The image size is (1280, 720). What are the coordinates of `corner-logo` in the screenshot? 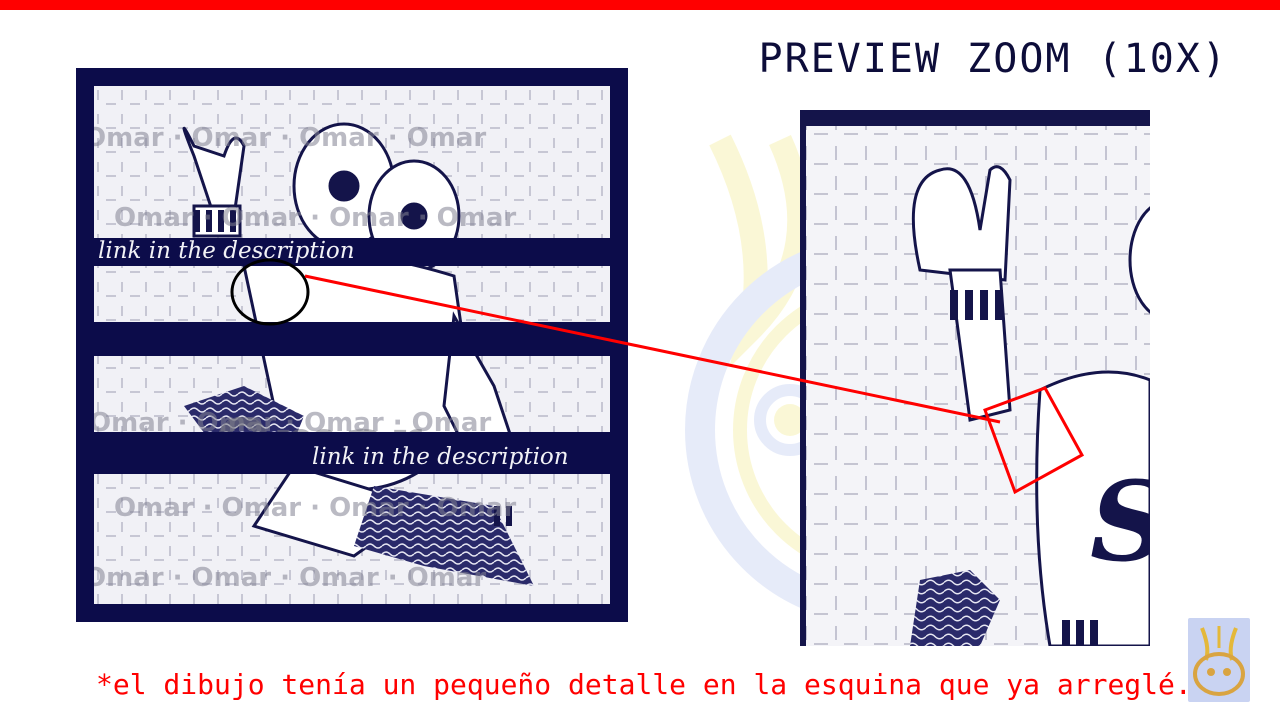 It's located at (1219, 660).